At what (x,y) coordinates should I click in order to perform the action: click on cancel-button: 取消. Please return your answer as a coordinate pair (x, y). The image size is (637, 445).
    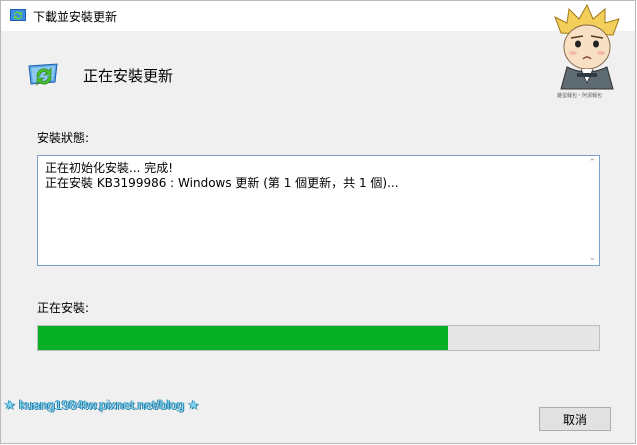
    Looking at the image, I should click on (575, 419).